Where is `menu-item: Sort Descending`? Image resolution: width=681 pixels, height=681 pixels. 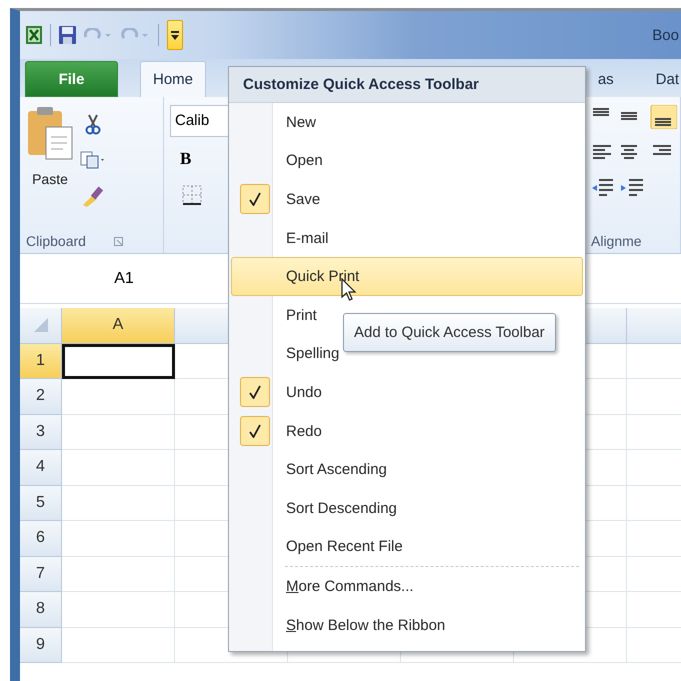
menu-item: Sort Descending is located at coordinates (407, 508).